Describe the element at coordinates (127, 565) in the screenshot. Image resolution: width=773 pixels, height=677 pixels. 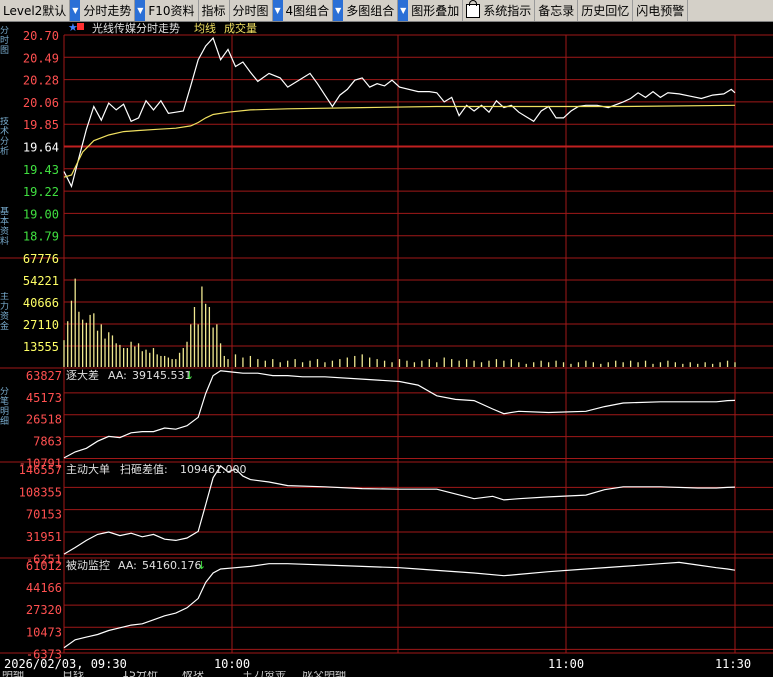
I see `indicator3-aa-label: AA:` at that location.